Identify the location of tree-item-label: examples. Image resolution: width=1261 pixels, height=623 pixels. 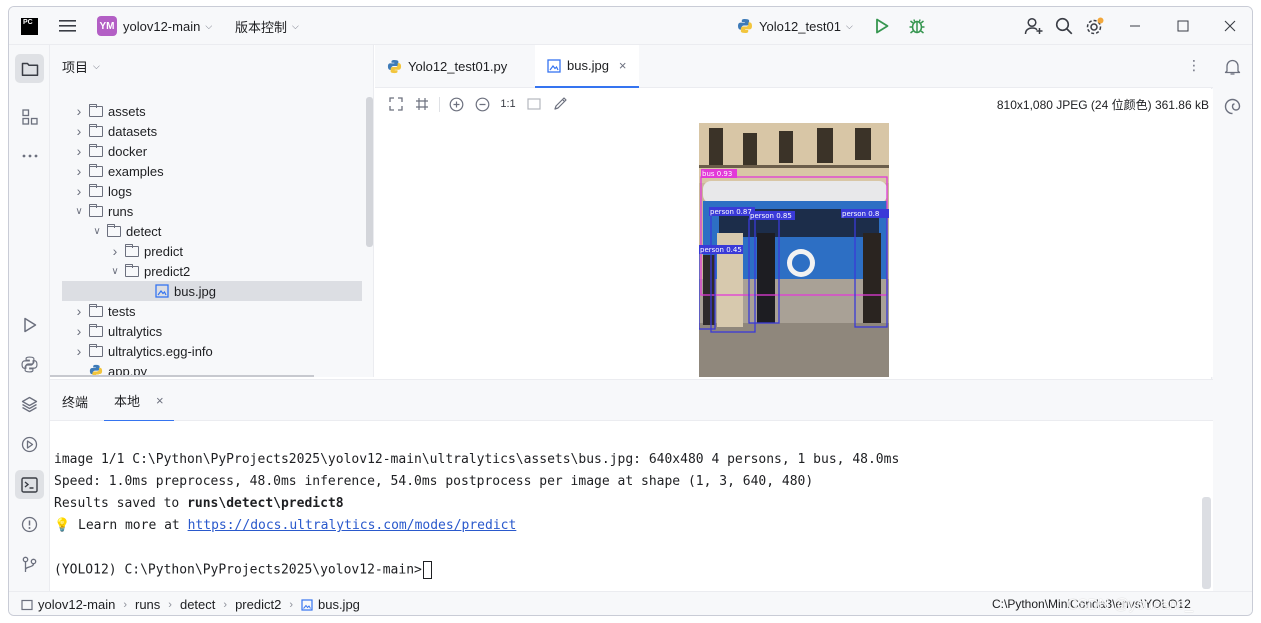
(136, 171).